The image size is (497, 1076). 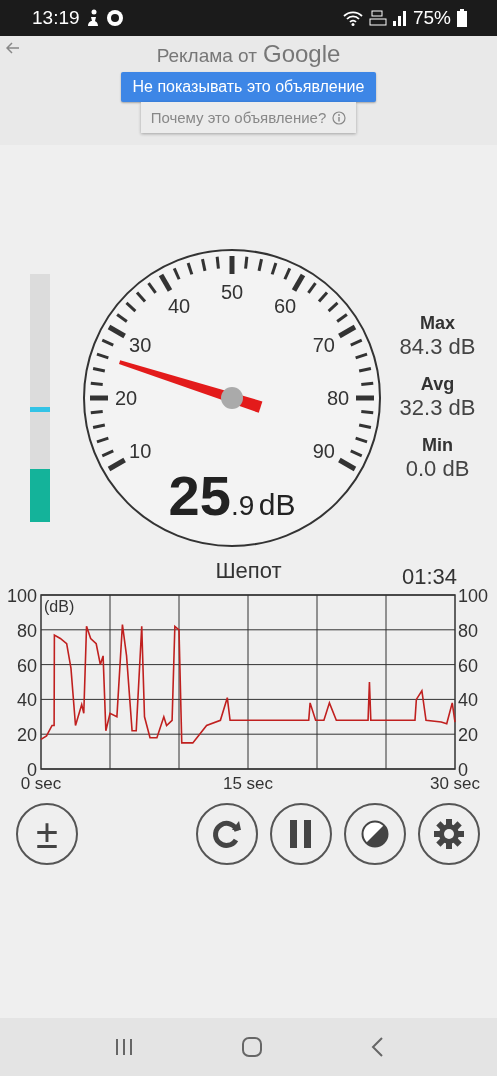 I want to click on scale-label: 90, so click(x=323, y=450).